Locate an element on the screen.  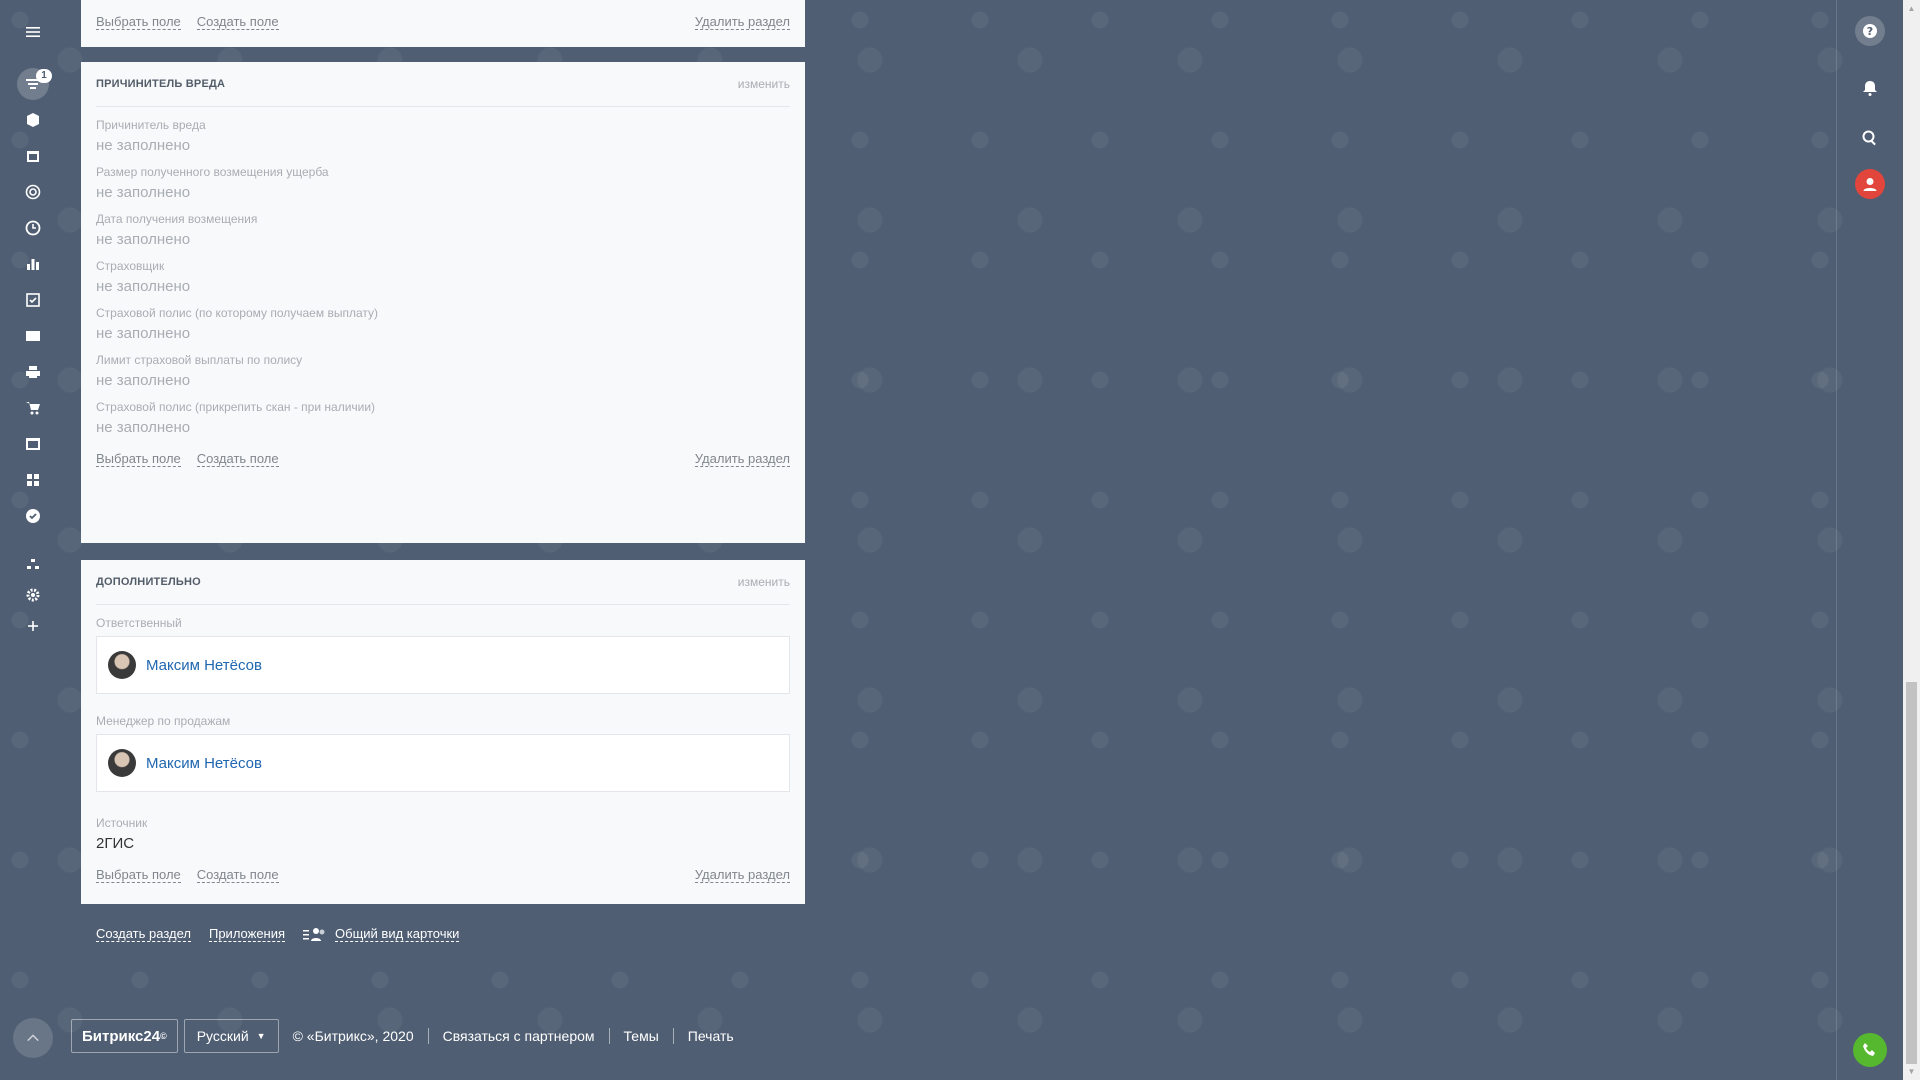
help-button: ? is located at coordinates (1870, 31).